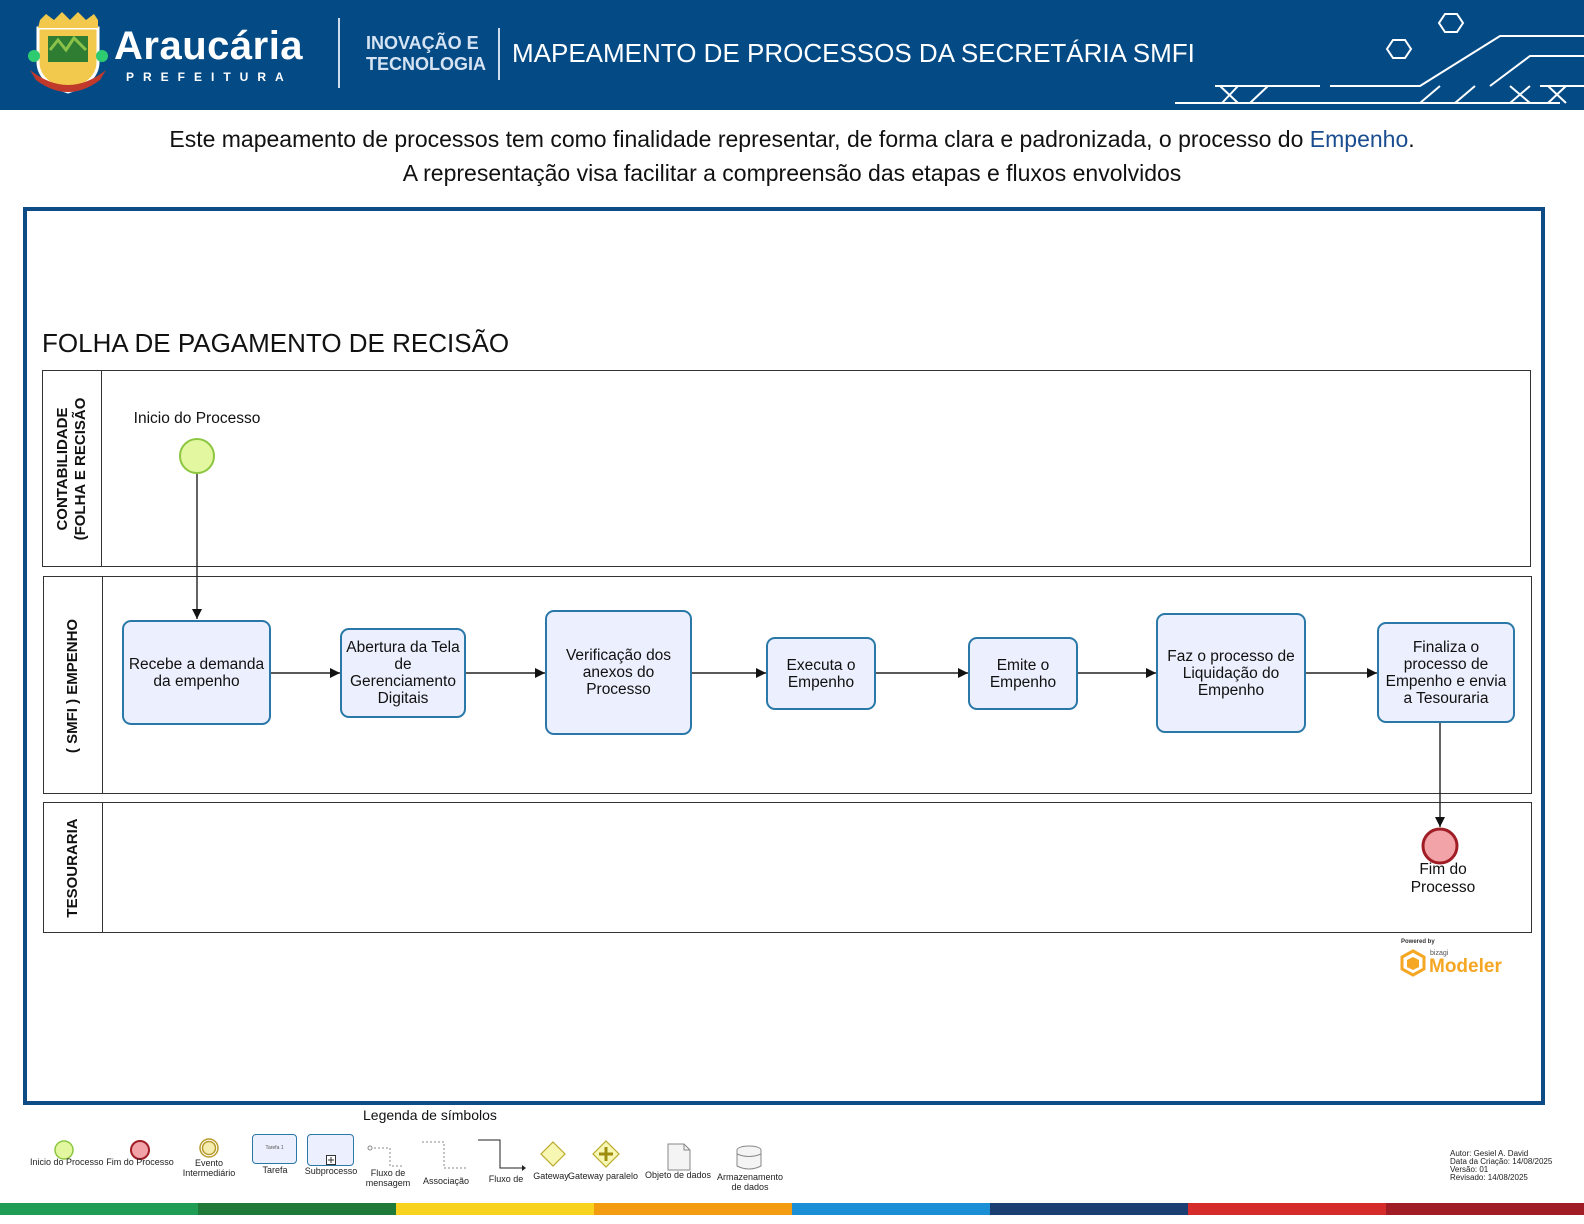 The image size is (1584, 1224). Describe the element at coordinates (331, 1160) in the screenshot. I see `subprocess-plus-icon` at that location.